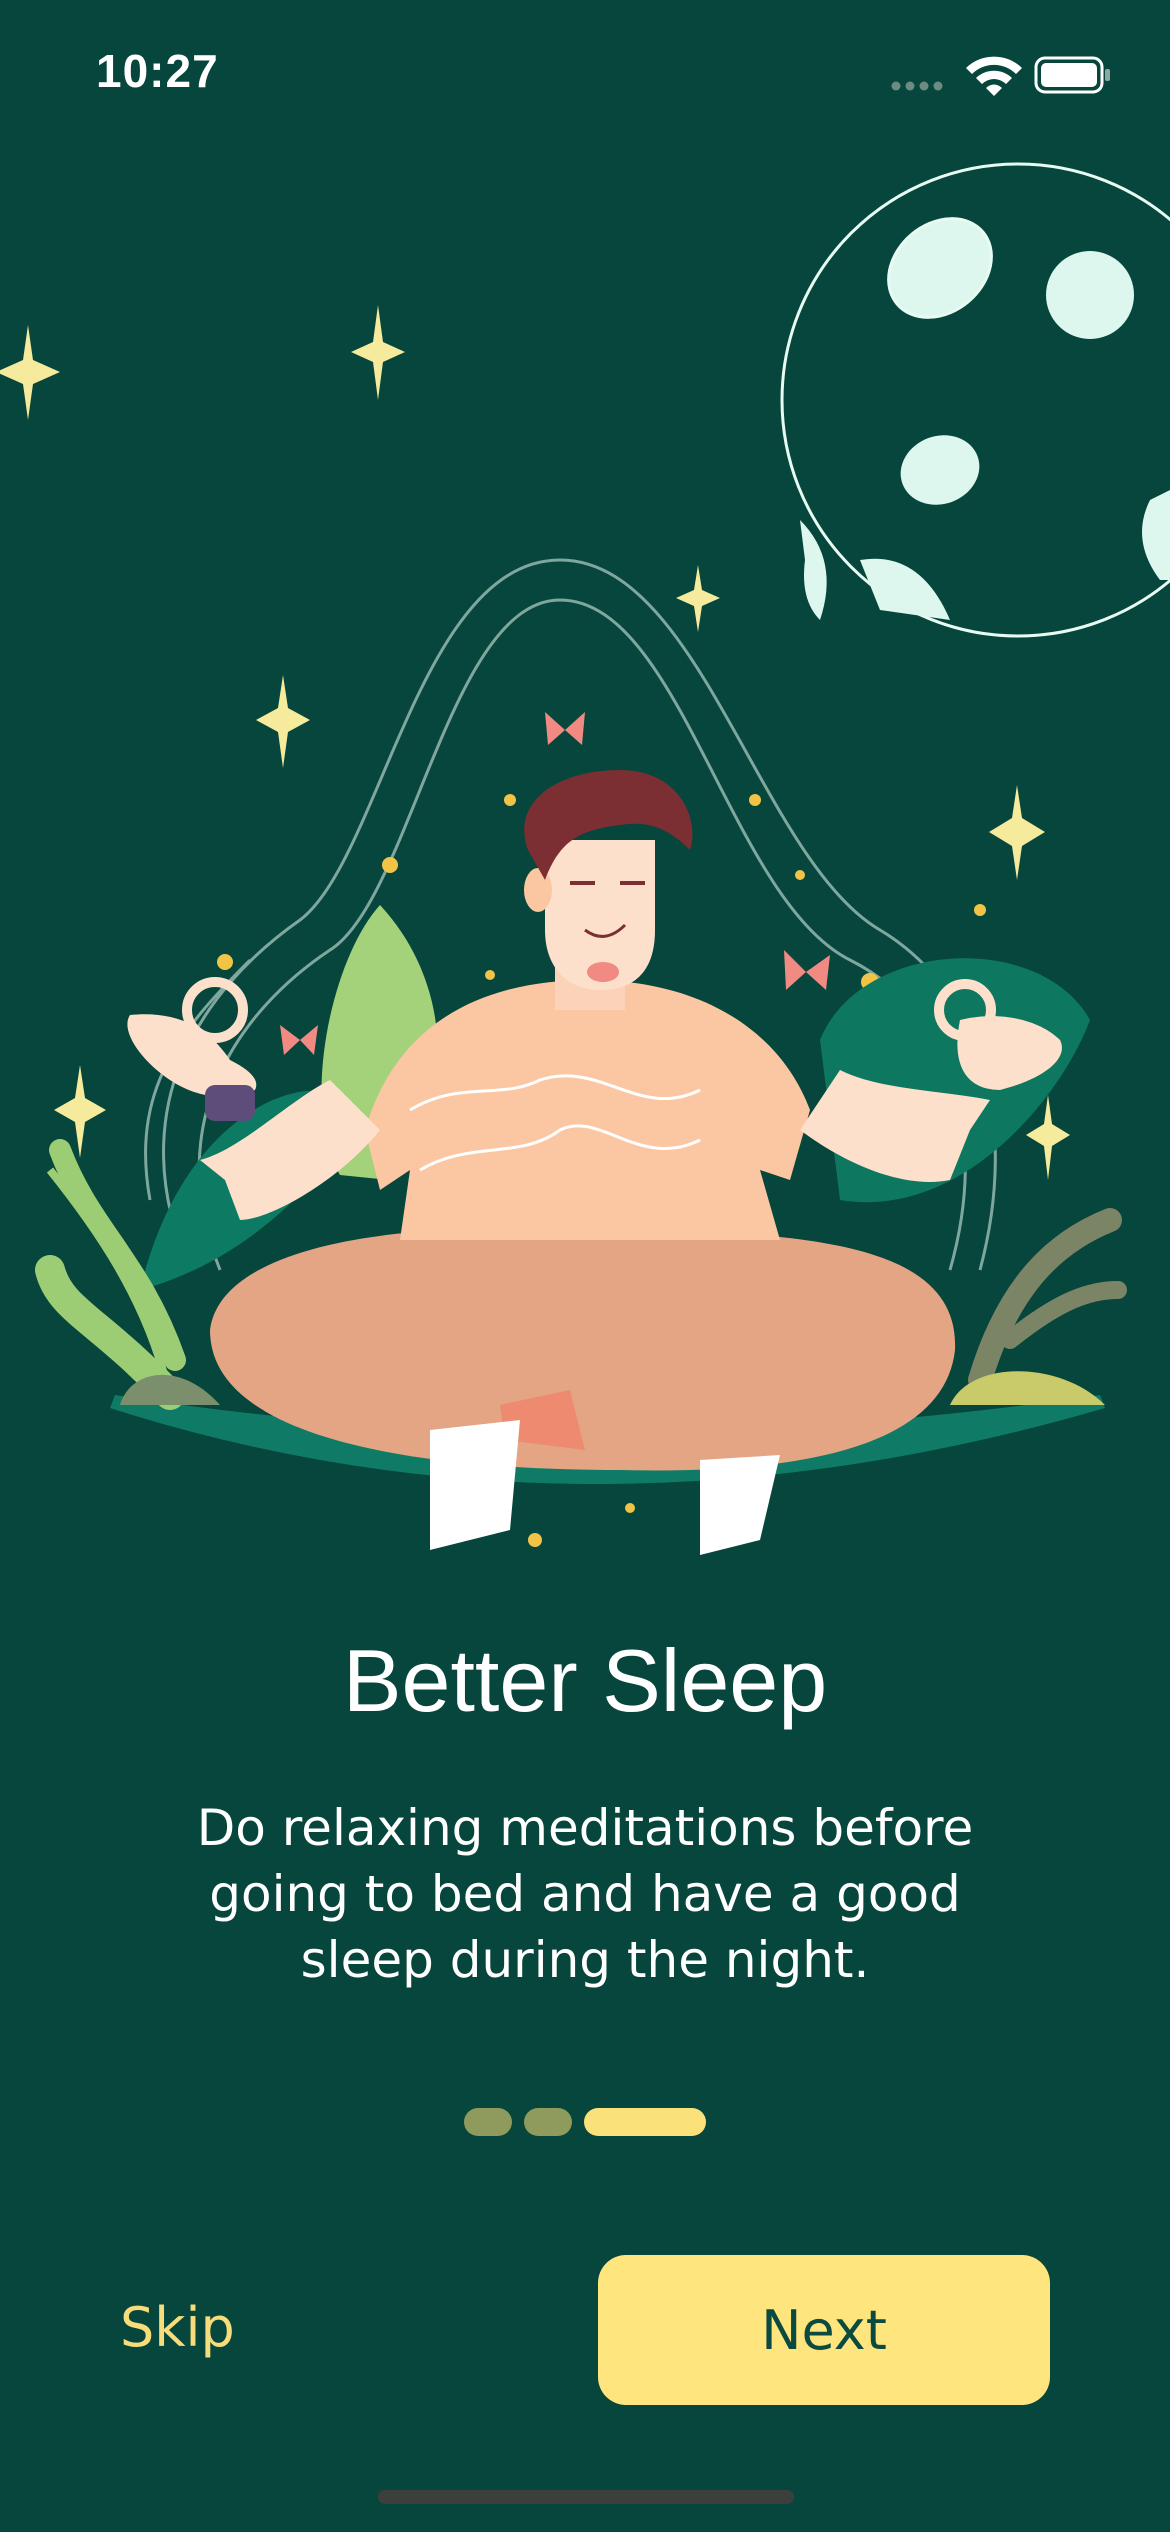  Describe the element at coordinates (583, 1349) in the screenshot. I see `legs` at that location.